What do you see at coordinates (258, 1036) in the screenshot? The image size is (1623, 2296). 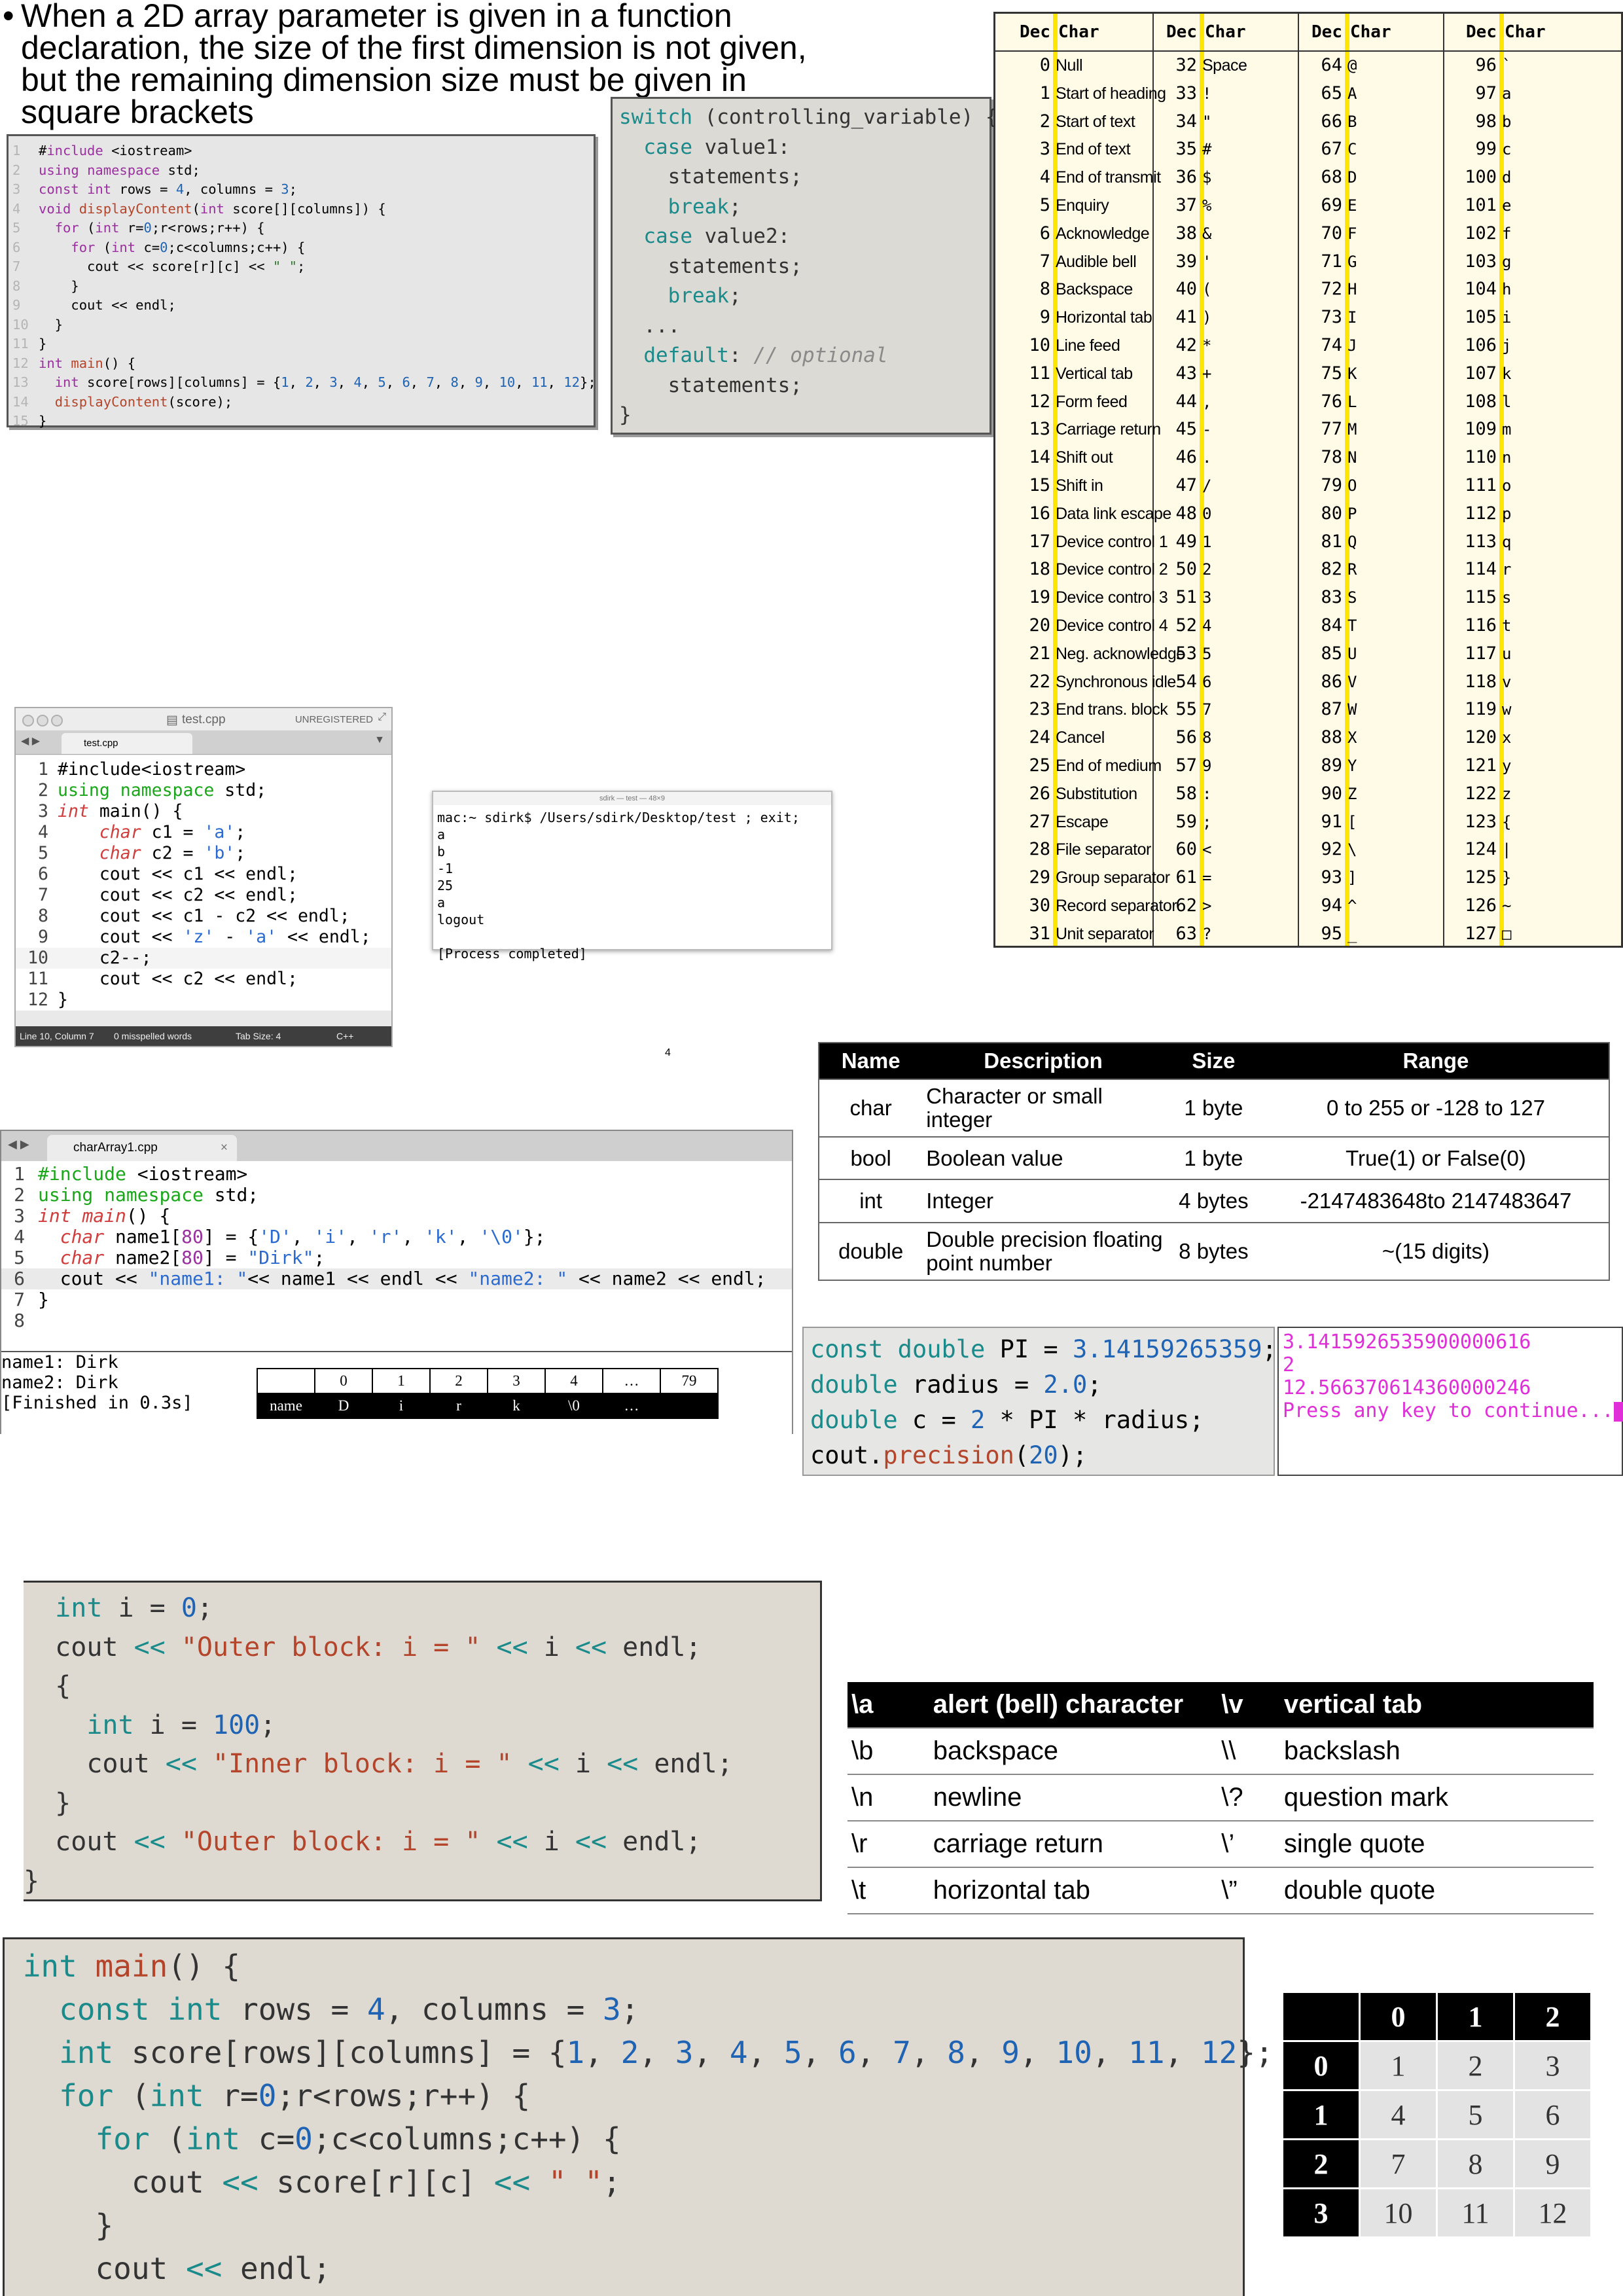 I see `status-tab-size: Tab Size: 4` at bounding box center [258, 1036].